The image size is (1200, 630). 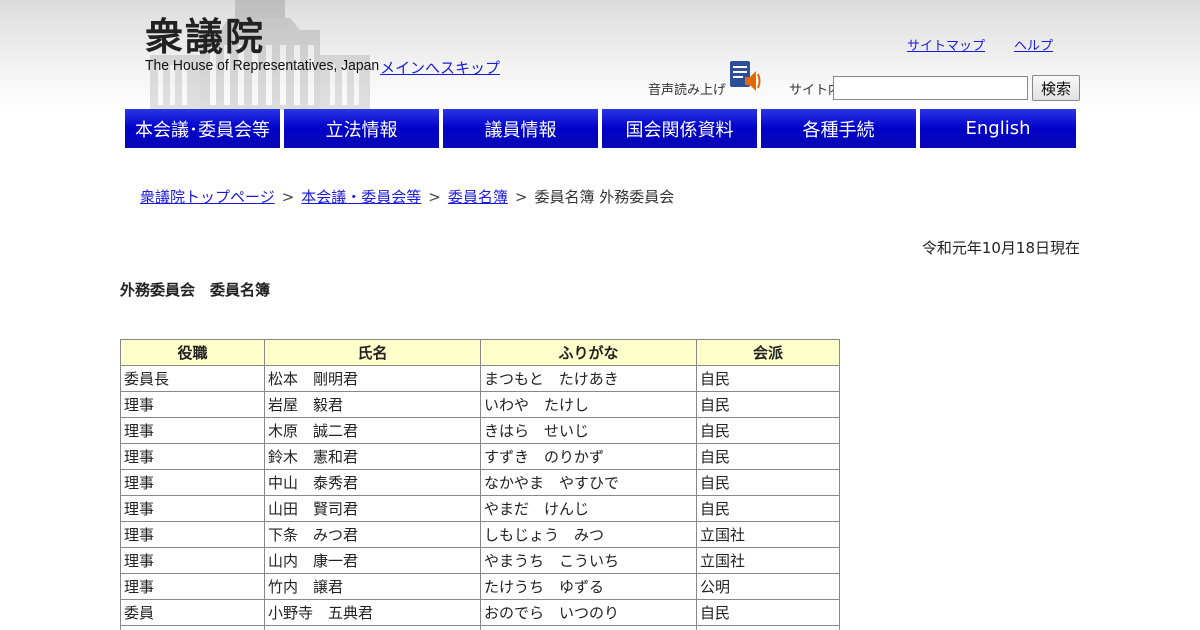 I want to click on table-row: 理事 山田 賢司君 やまだ けんじ 自民, so click(x=480, y=508).